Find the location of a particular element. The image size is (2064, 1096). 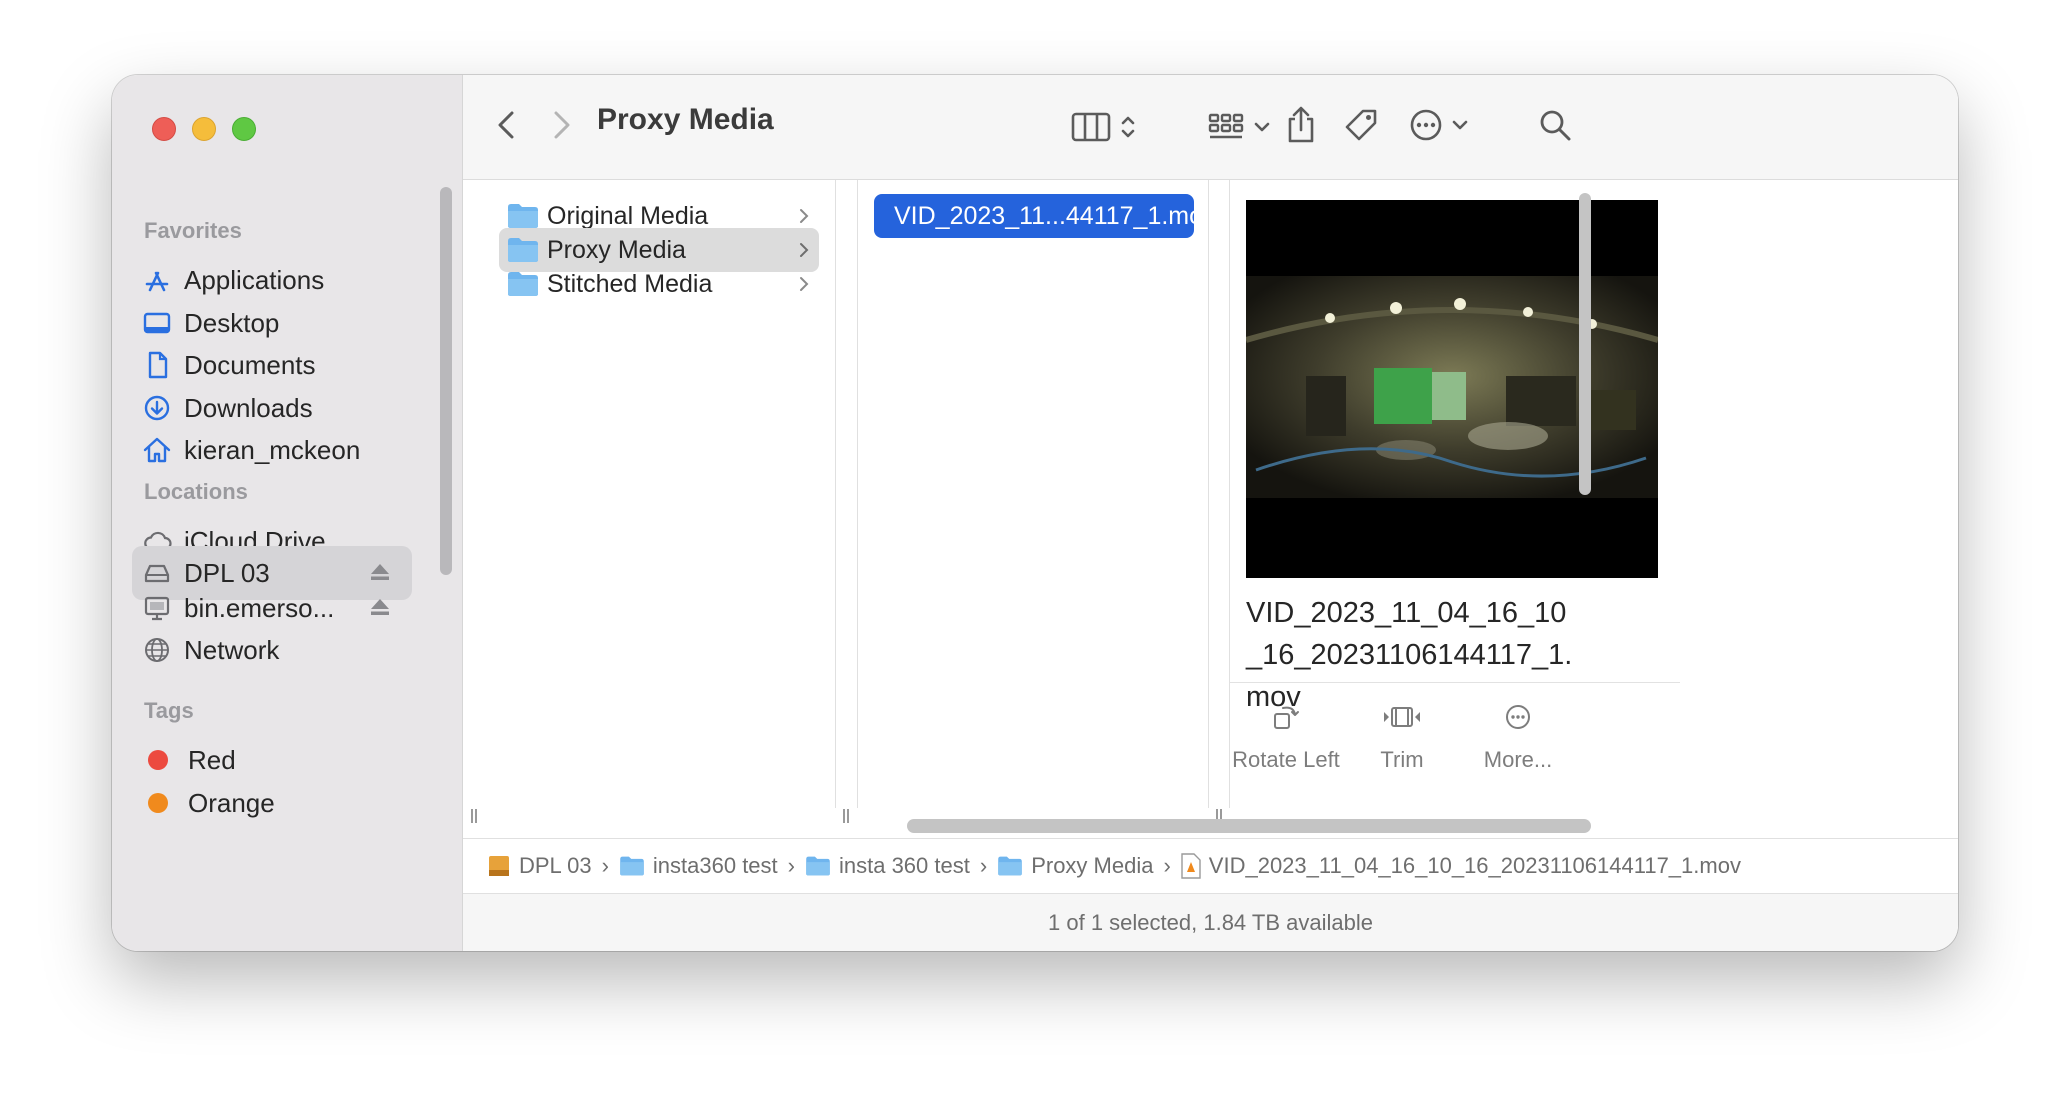

window-title: Proxy Media is located at coordinates (685, 119).